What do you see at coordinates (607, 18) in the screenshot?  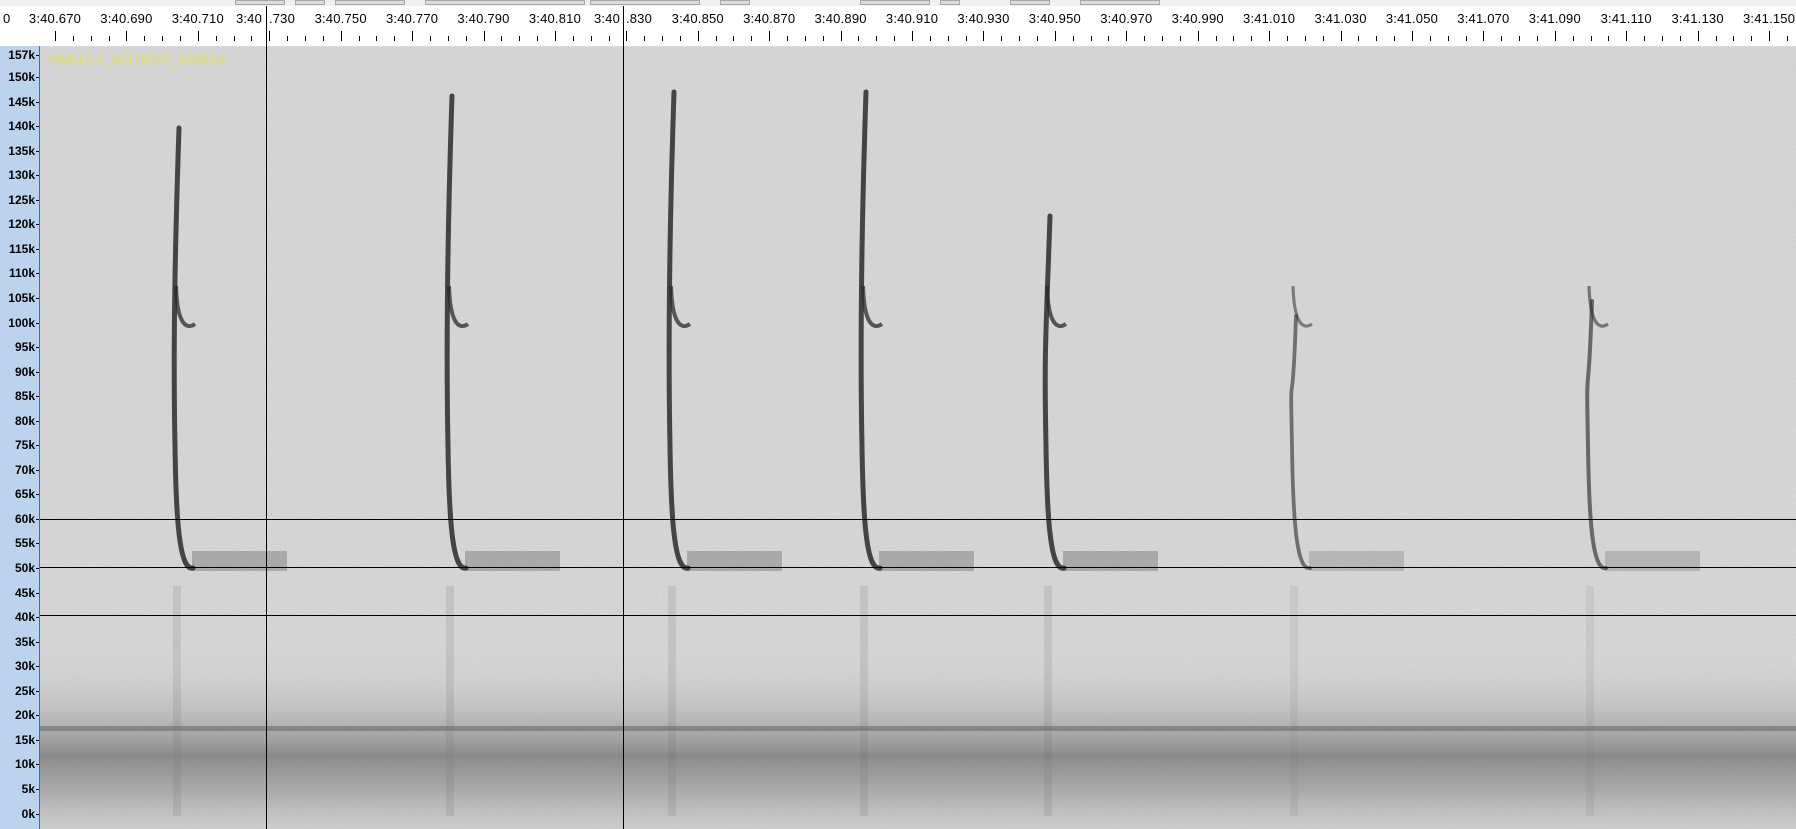 I see `time-tick-label: 3:40` at bounding box center [607, 18].